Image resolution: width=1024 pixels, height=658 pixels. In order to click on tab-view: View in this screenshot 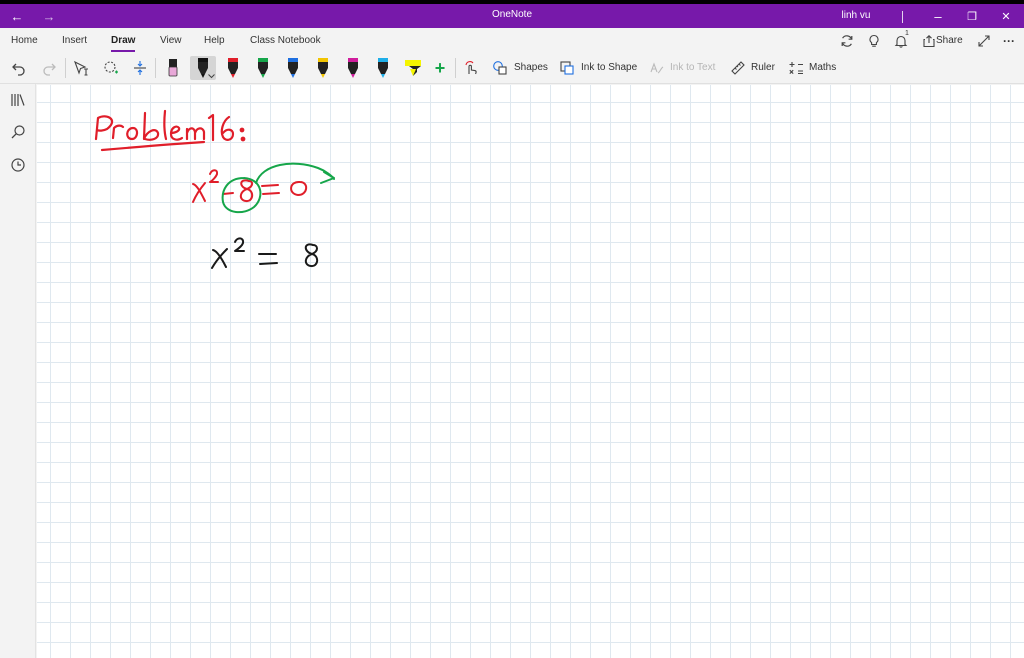, I will do `click(171, 40)`.